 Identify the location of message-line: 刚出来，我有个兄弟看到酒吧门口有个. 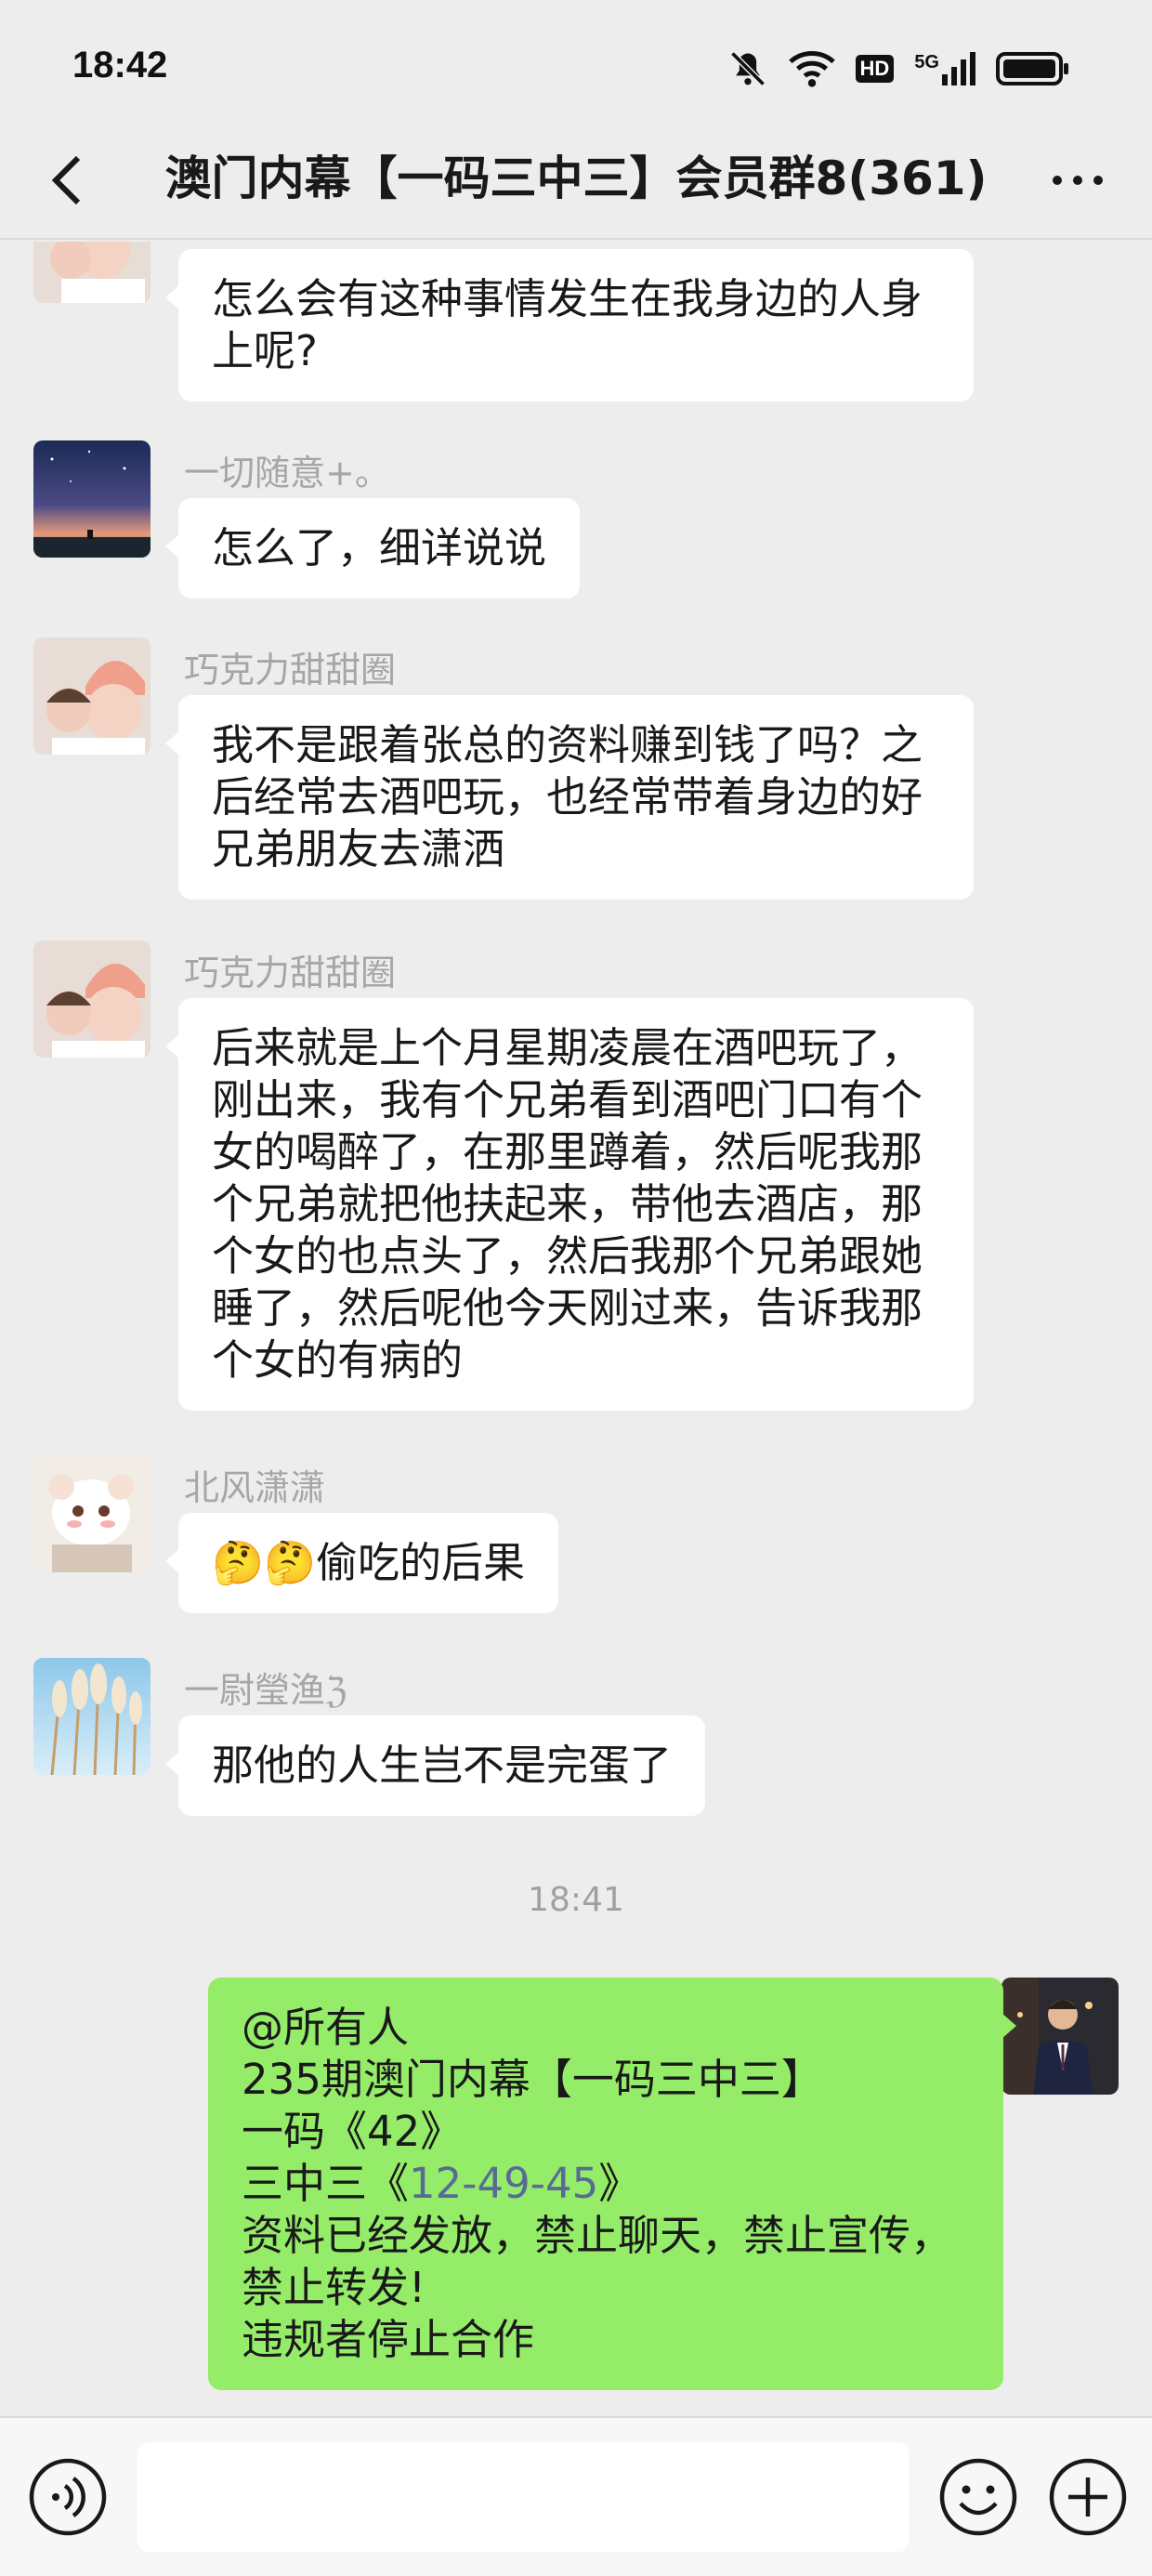
(567, 1099).